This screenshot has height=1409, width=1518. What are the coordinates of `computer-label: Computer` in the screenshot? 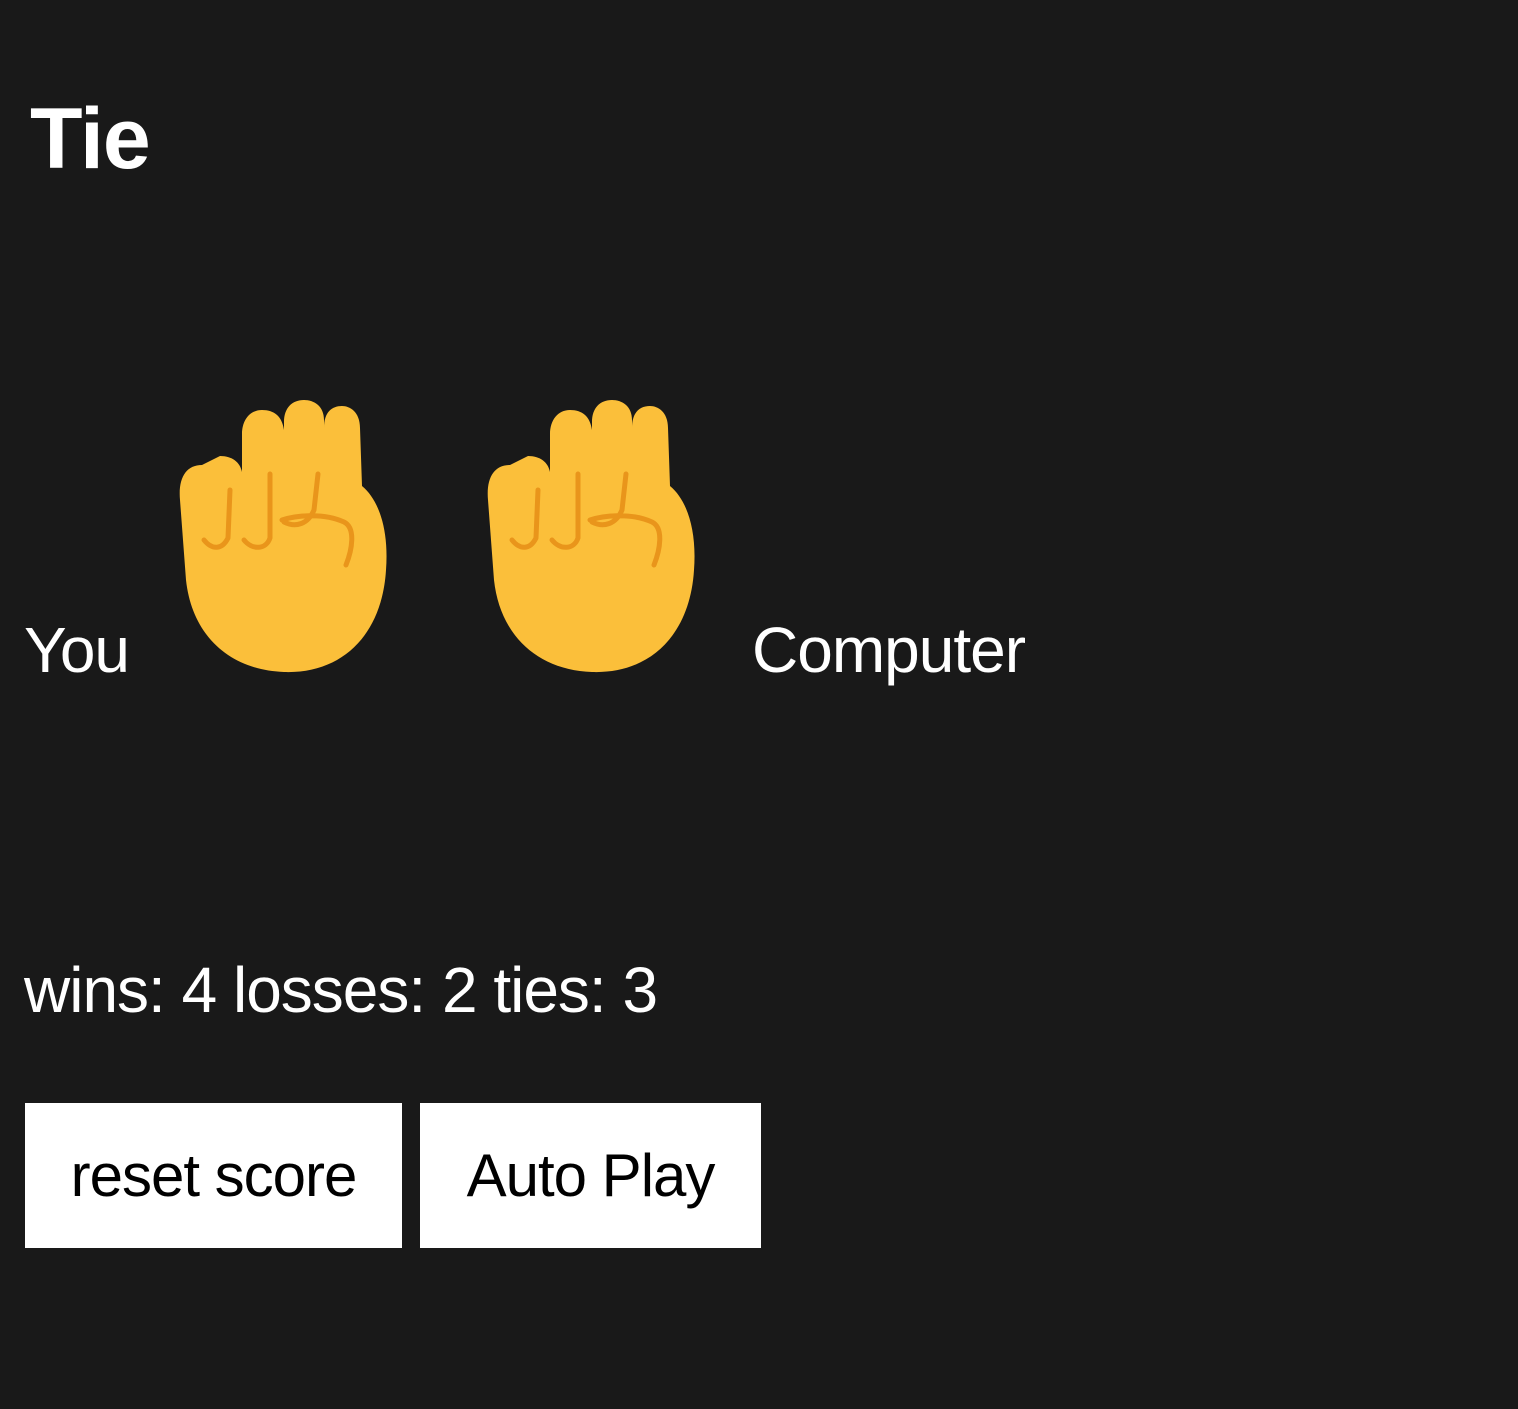 It's located at (889, 650).